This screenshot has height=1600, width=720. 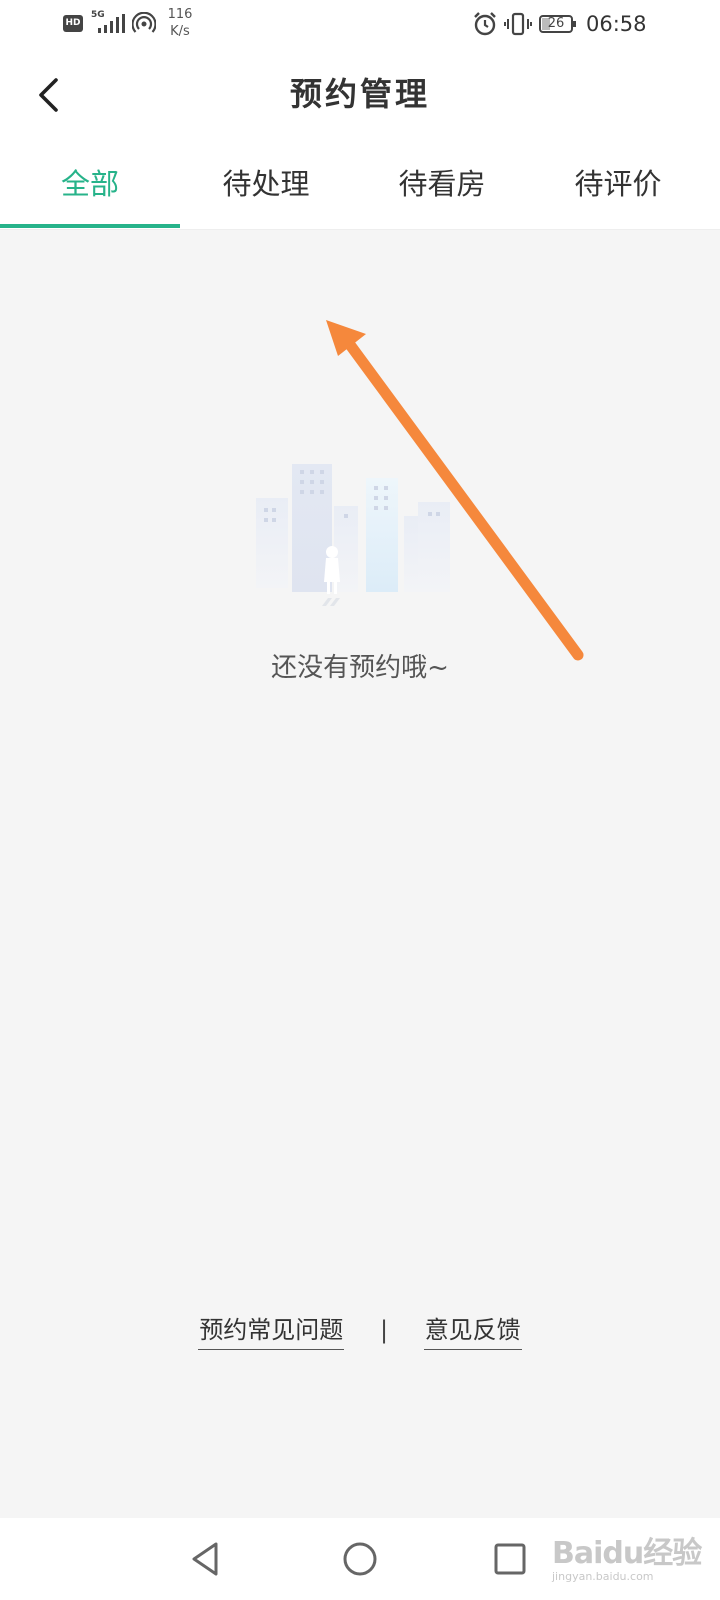 What do you see at coordinates (205, 1559) in the screenshot?
I see `back-triangle-icon` at bounding box center [205, 1559].